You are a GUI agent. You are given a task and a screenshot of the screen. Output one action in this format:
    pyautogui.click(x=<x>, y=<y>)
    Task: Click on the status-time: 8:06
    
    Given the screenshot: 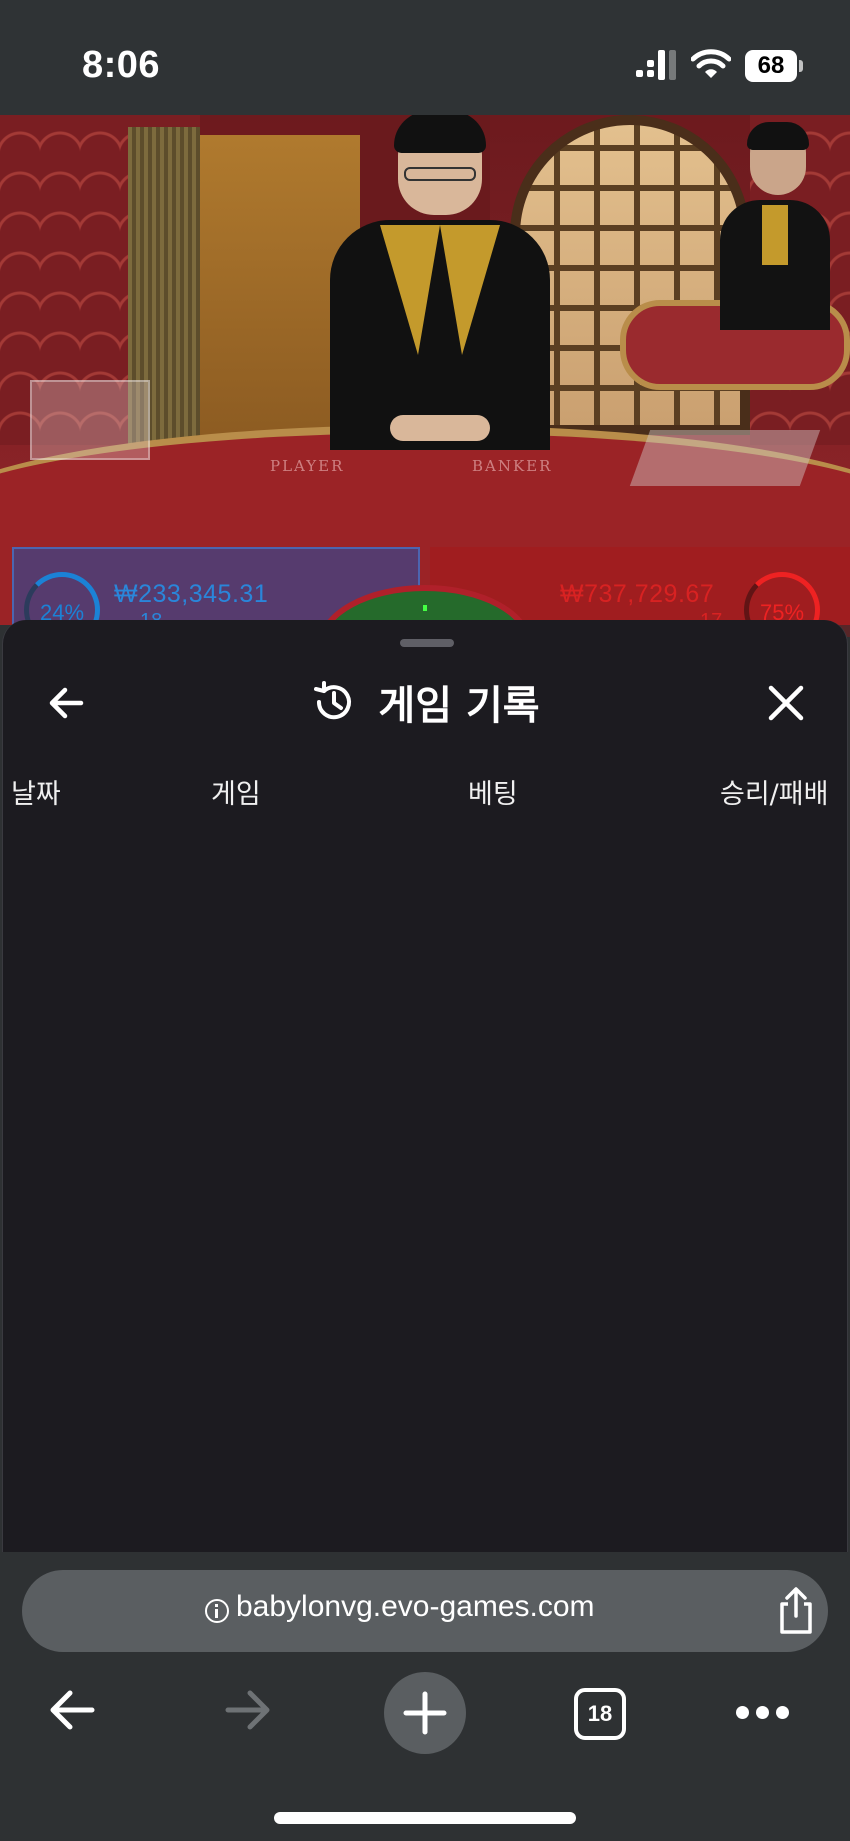 What is the action you would take?
    pyautogui.click(x=121, y=65)
    